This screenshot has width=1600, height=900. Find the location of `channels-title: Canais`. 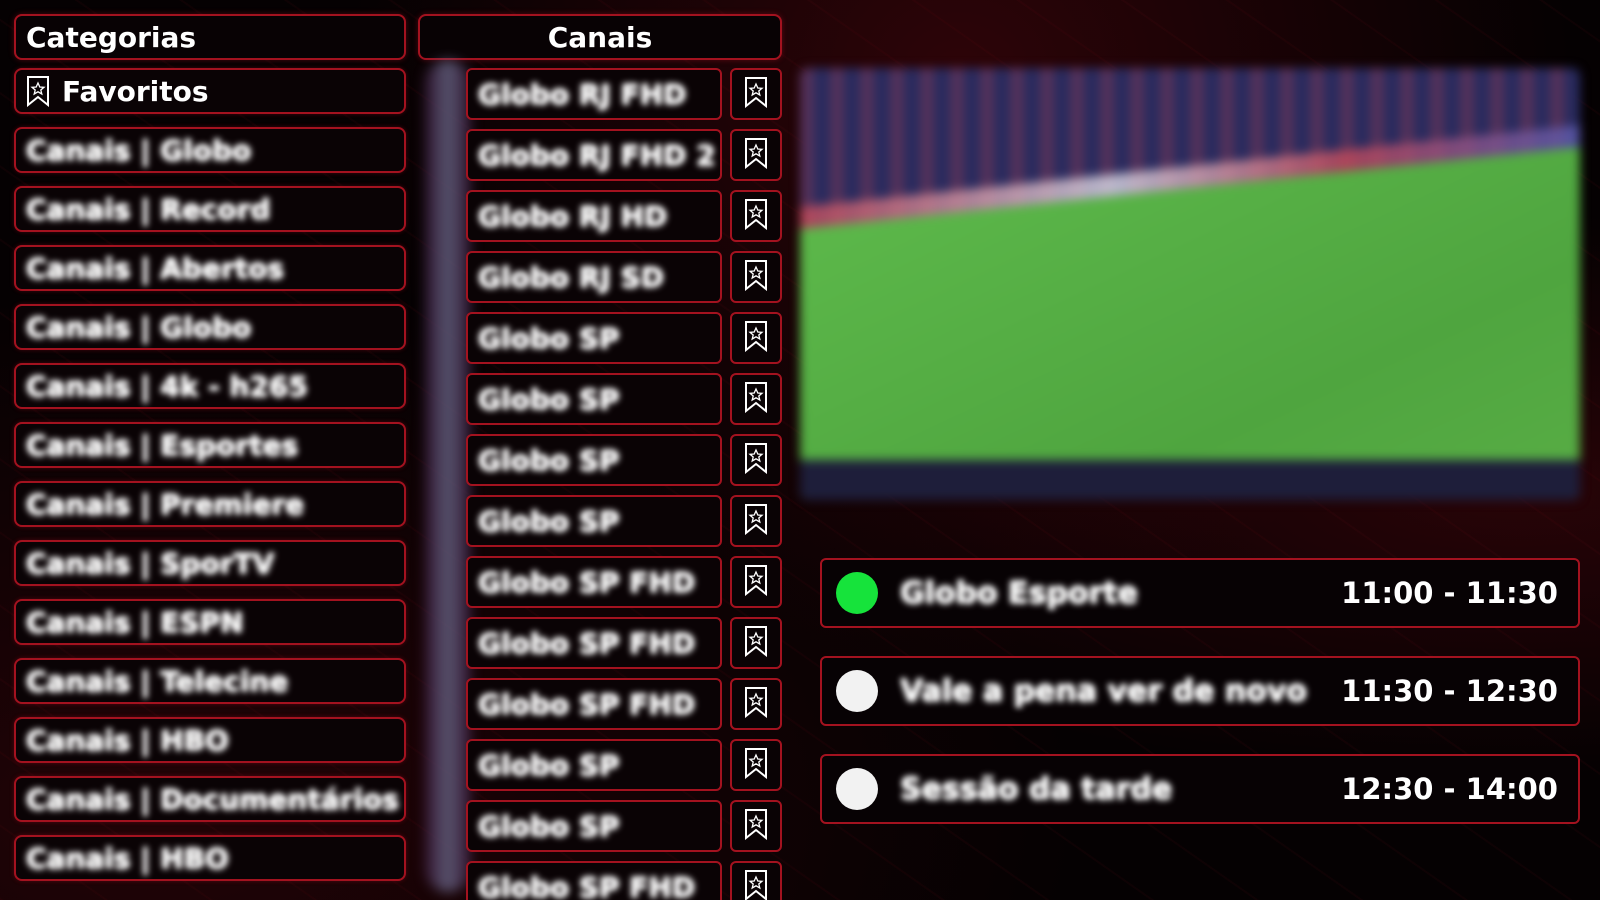

channels-title: Canais is located at coordinates (600, 37).